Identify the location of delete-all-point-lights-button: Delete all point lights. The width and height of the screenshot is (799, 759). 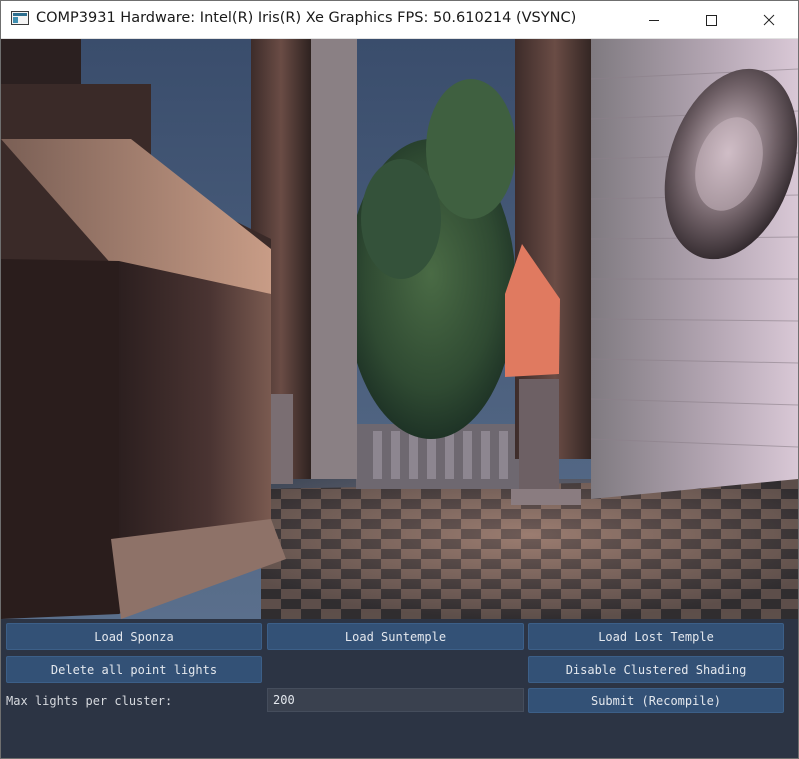
(134, 669).